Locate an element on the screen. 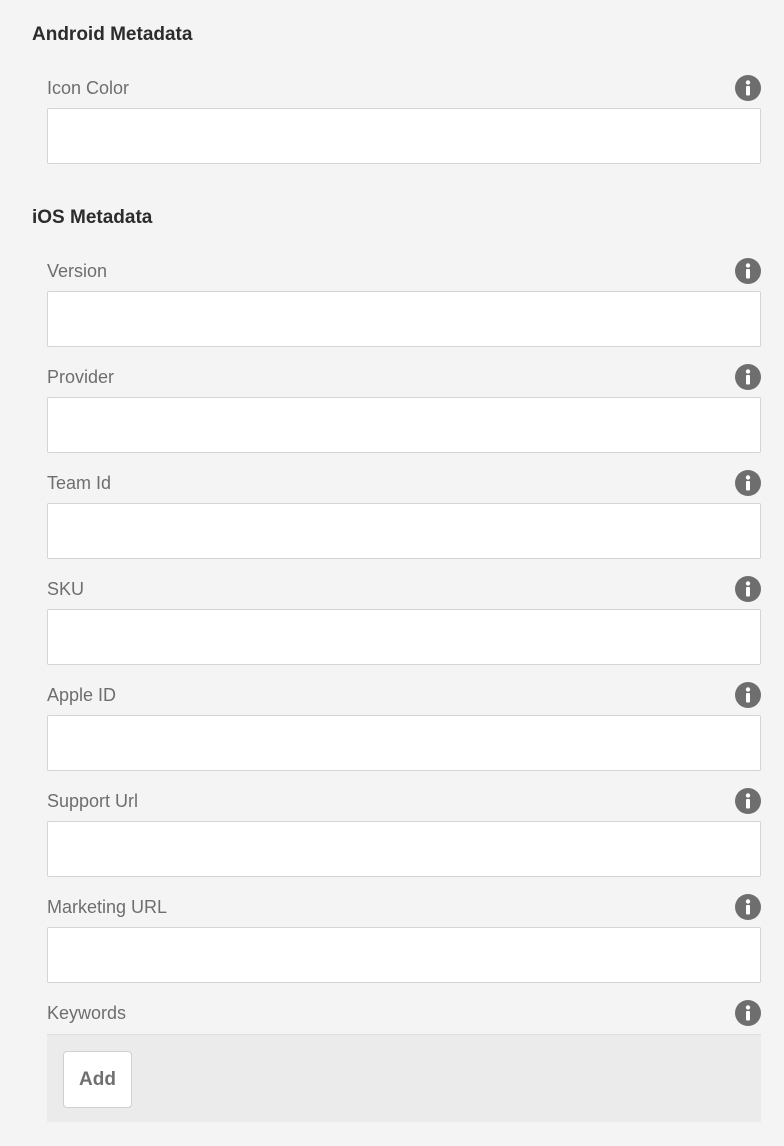  icon-color-field: Icon Color is located at coordinates (404, 119).